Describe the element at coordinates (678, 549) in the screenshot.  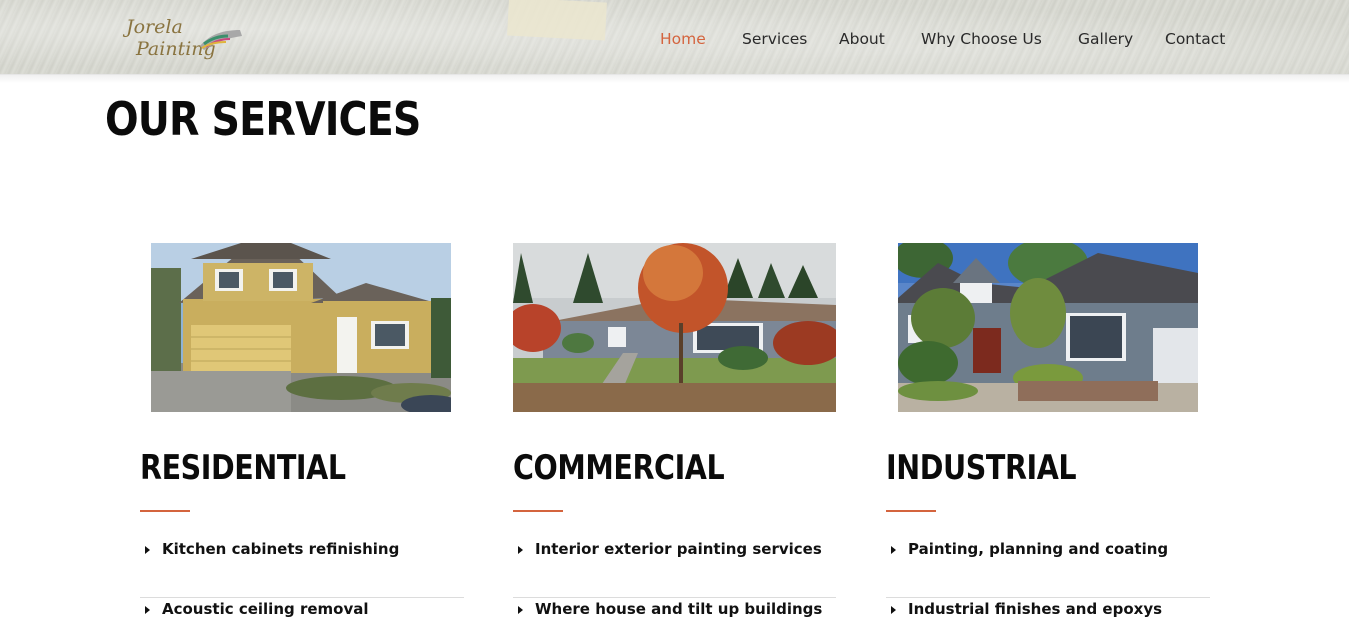
I see `list-item-text: Interior exterior painting services` at that location.